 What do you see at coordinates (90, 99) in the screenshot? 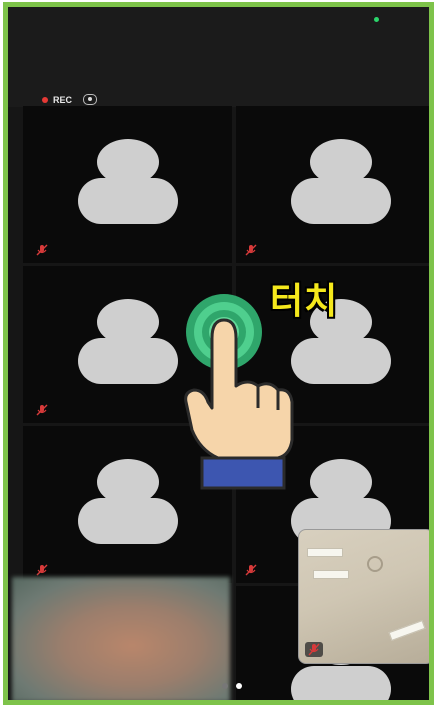
I see `record-control-icon` at bounding box center [90, 99].